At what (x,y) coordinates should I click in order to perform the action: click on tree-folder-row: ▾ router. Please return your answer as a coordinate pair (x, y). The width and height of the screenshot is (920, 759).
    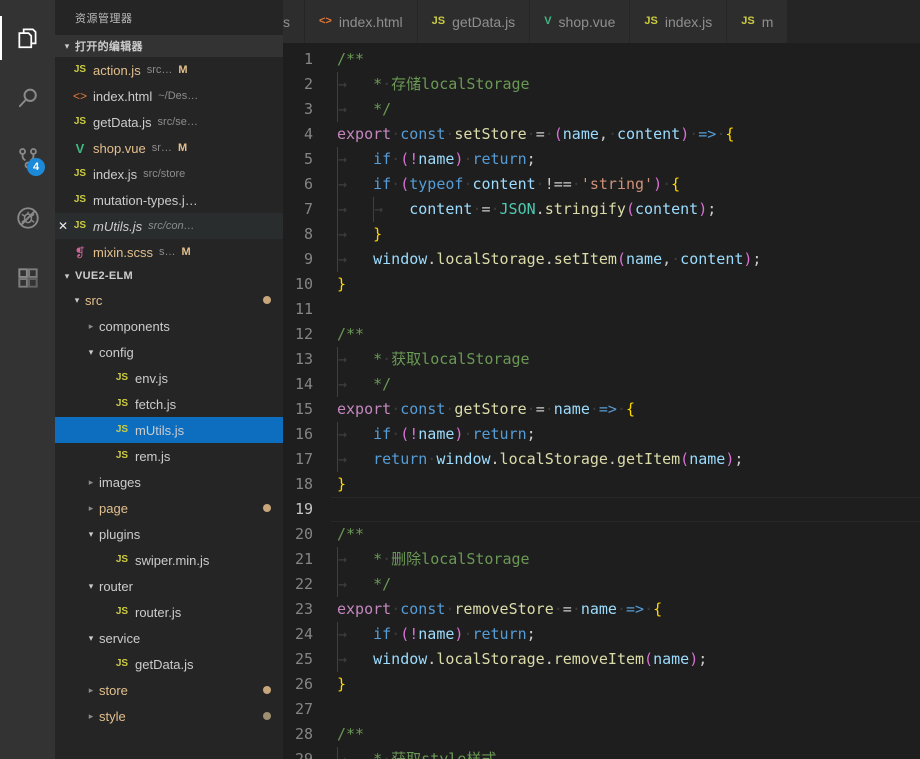
    Looking at the image, I should click on (169, 586).